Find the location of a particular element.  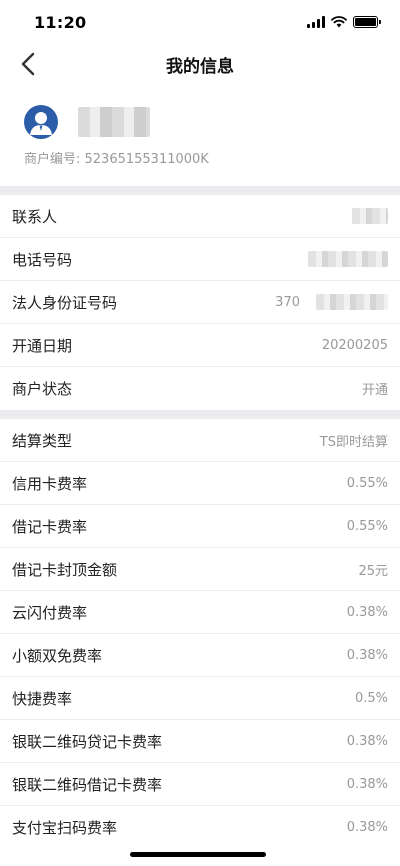

row-label: 商户状态 is located at coordinates (42, 389).